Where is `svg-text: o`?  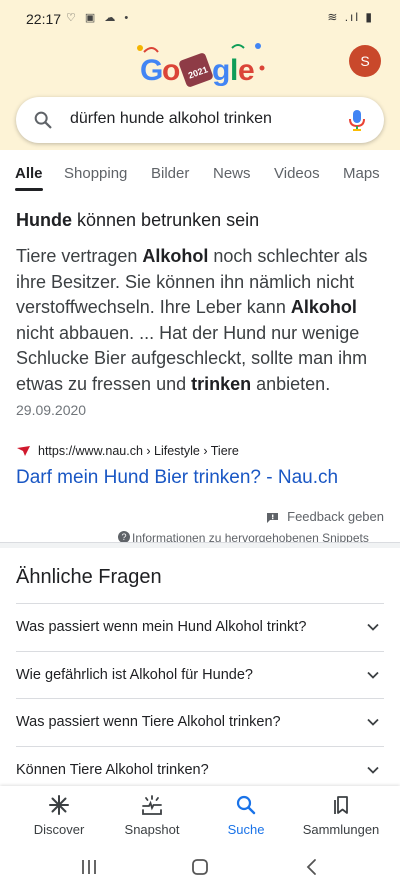
svg-text: o is located at coordinates (171, 70).